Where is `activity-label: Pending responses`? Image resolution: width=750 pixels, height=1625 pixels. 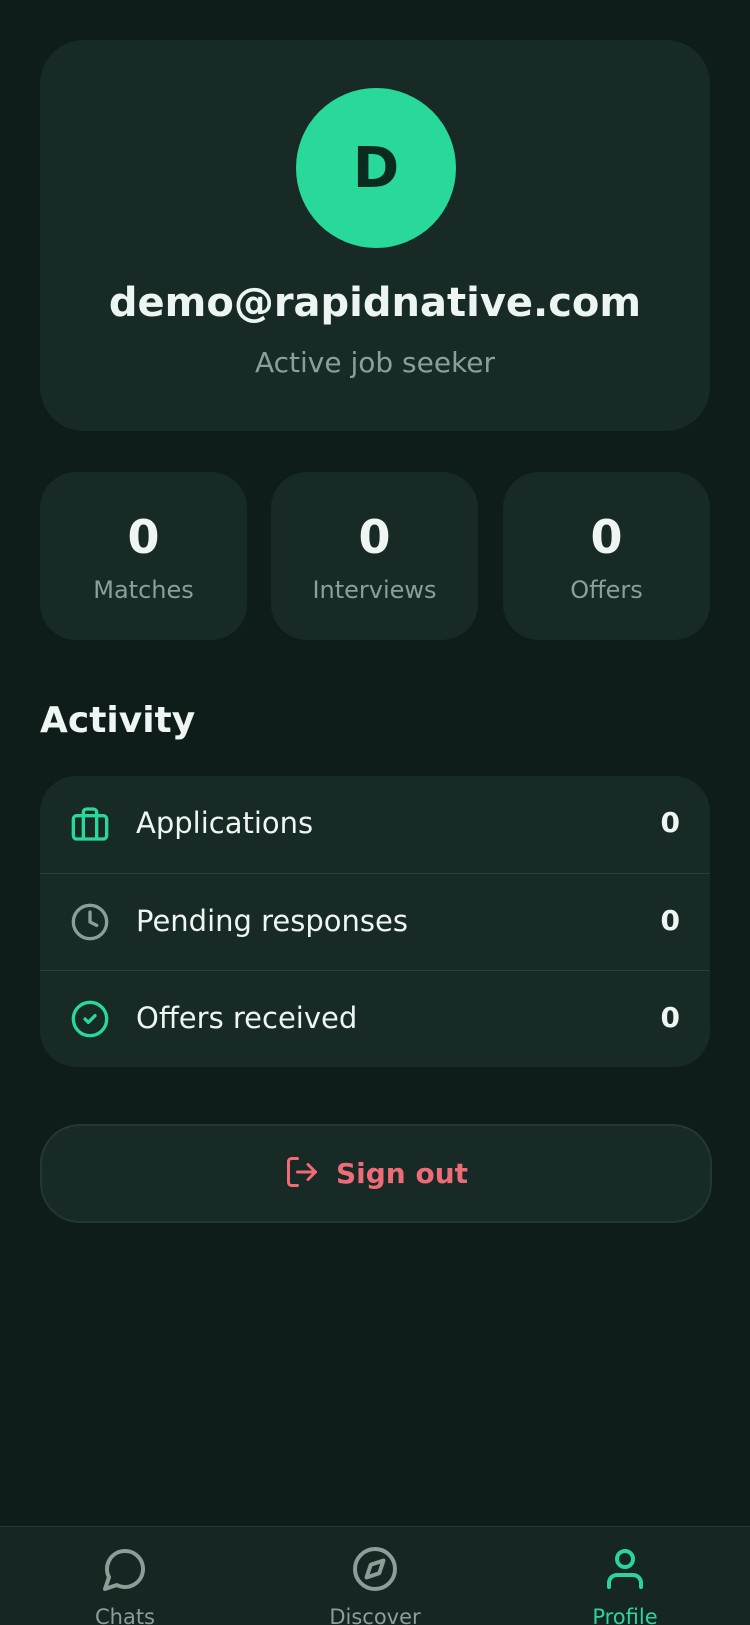
activity-label: Pending responses is located at coordinates (272, 921).